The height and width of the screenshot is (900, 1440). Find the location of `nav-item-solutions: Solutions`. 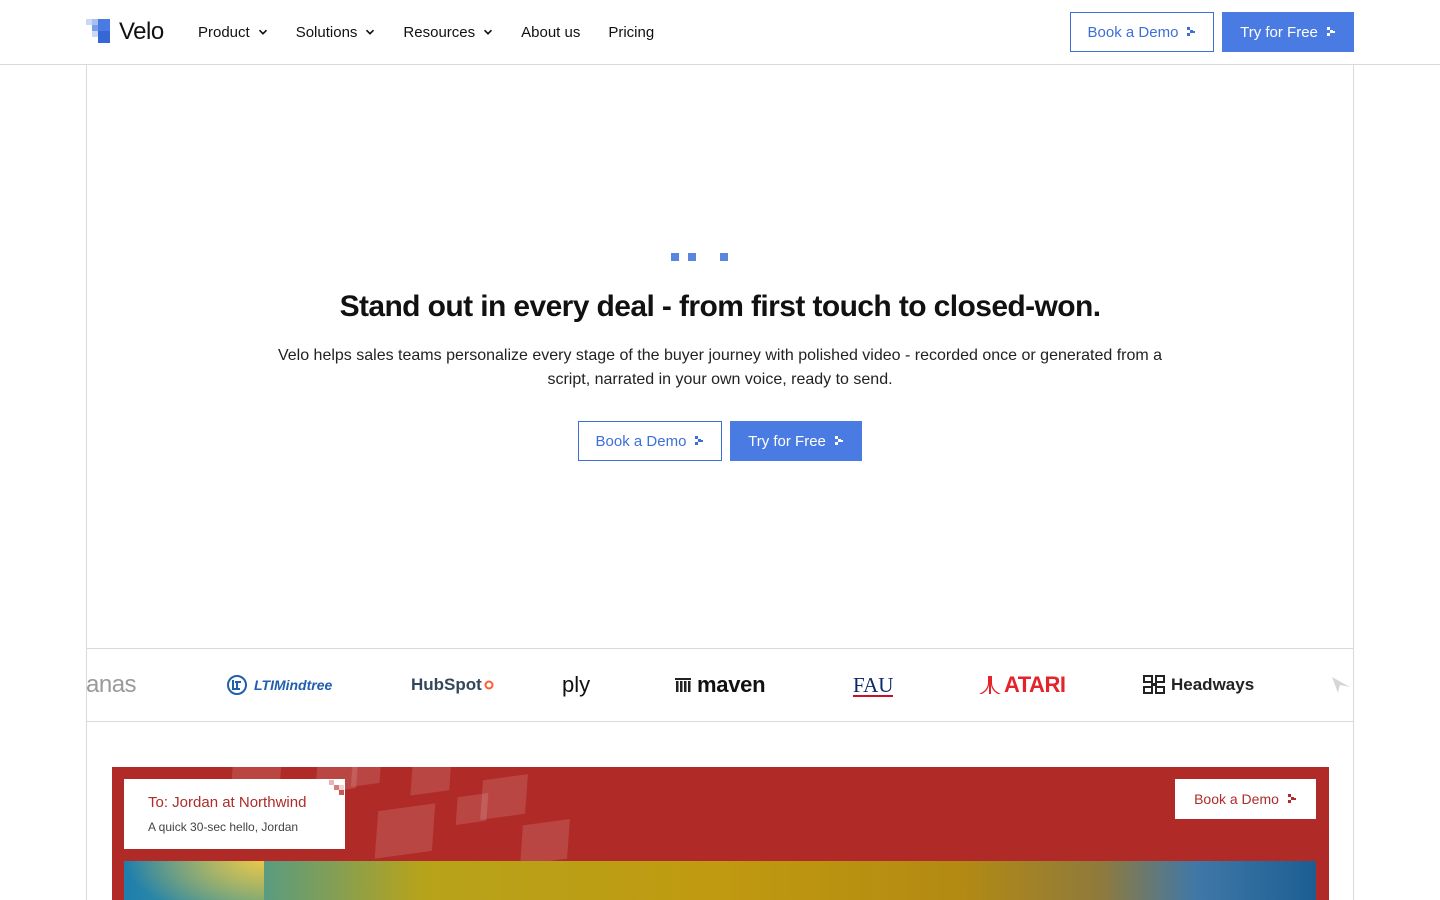

nav-item-solutions: Solutions is located at coordinates (336, 32).